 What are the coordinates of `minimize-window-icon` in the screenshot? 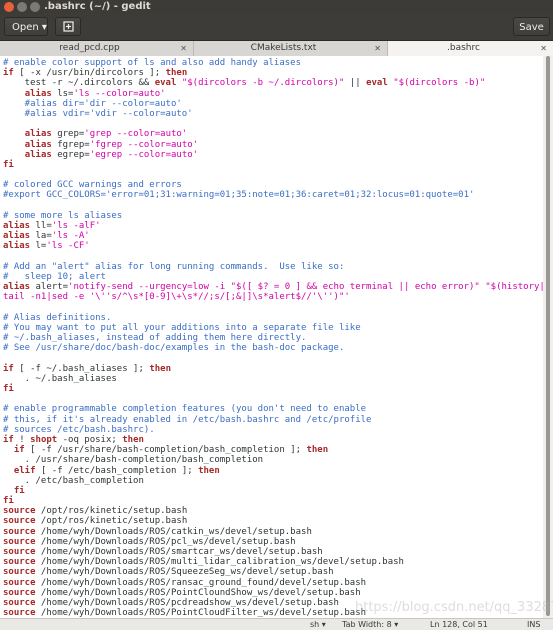 It's located at (22, 7).